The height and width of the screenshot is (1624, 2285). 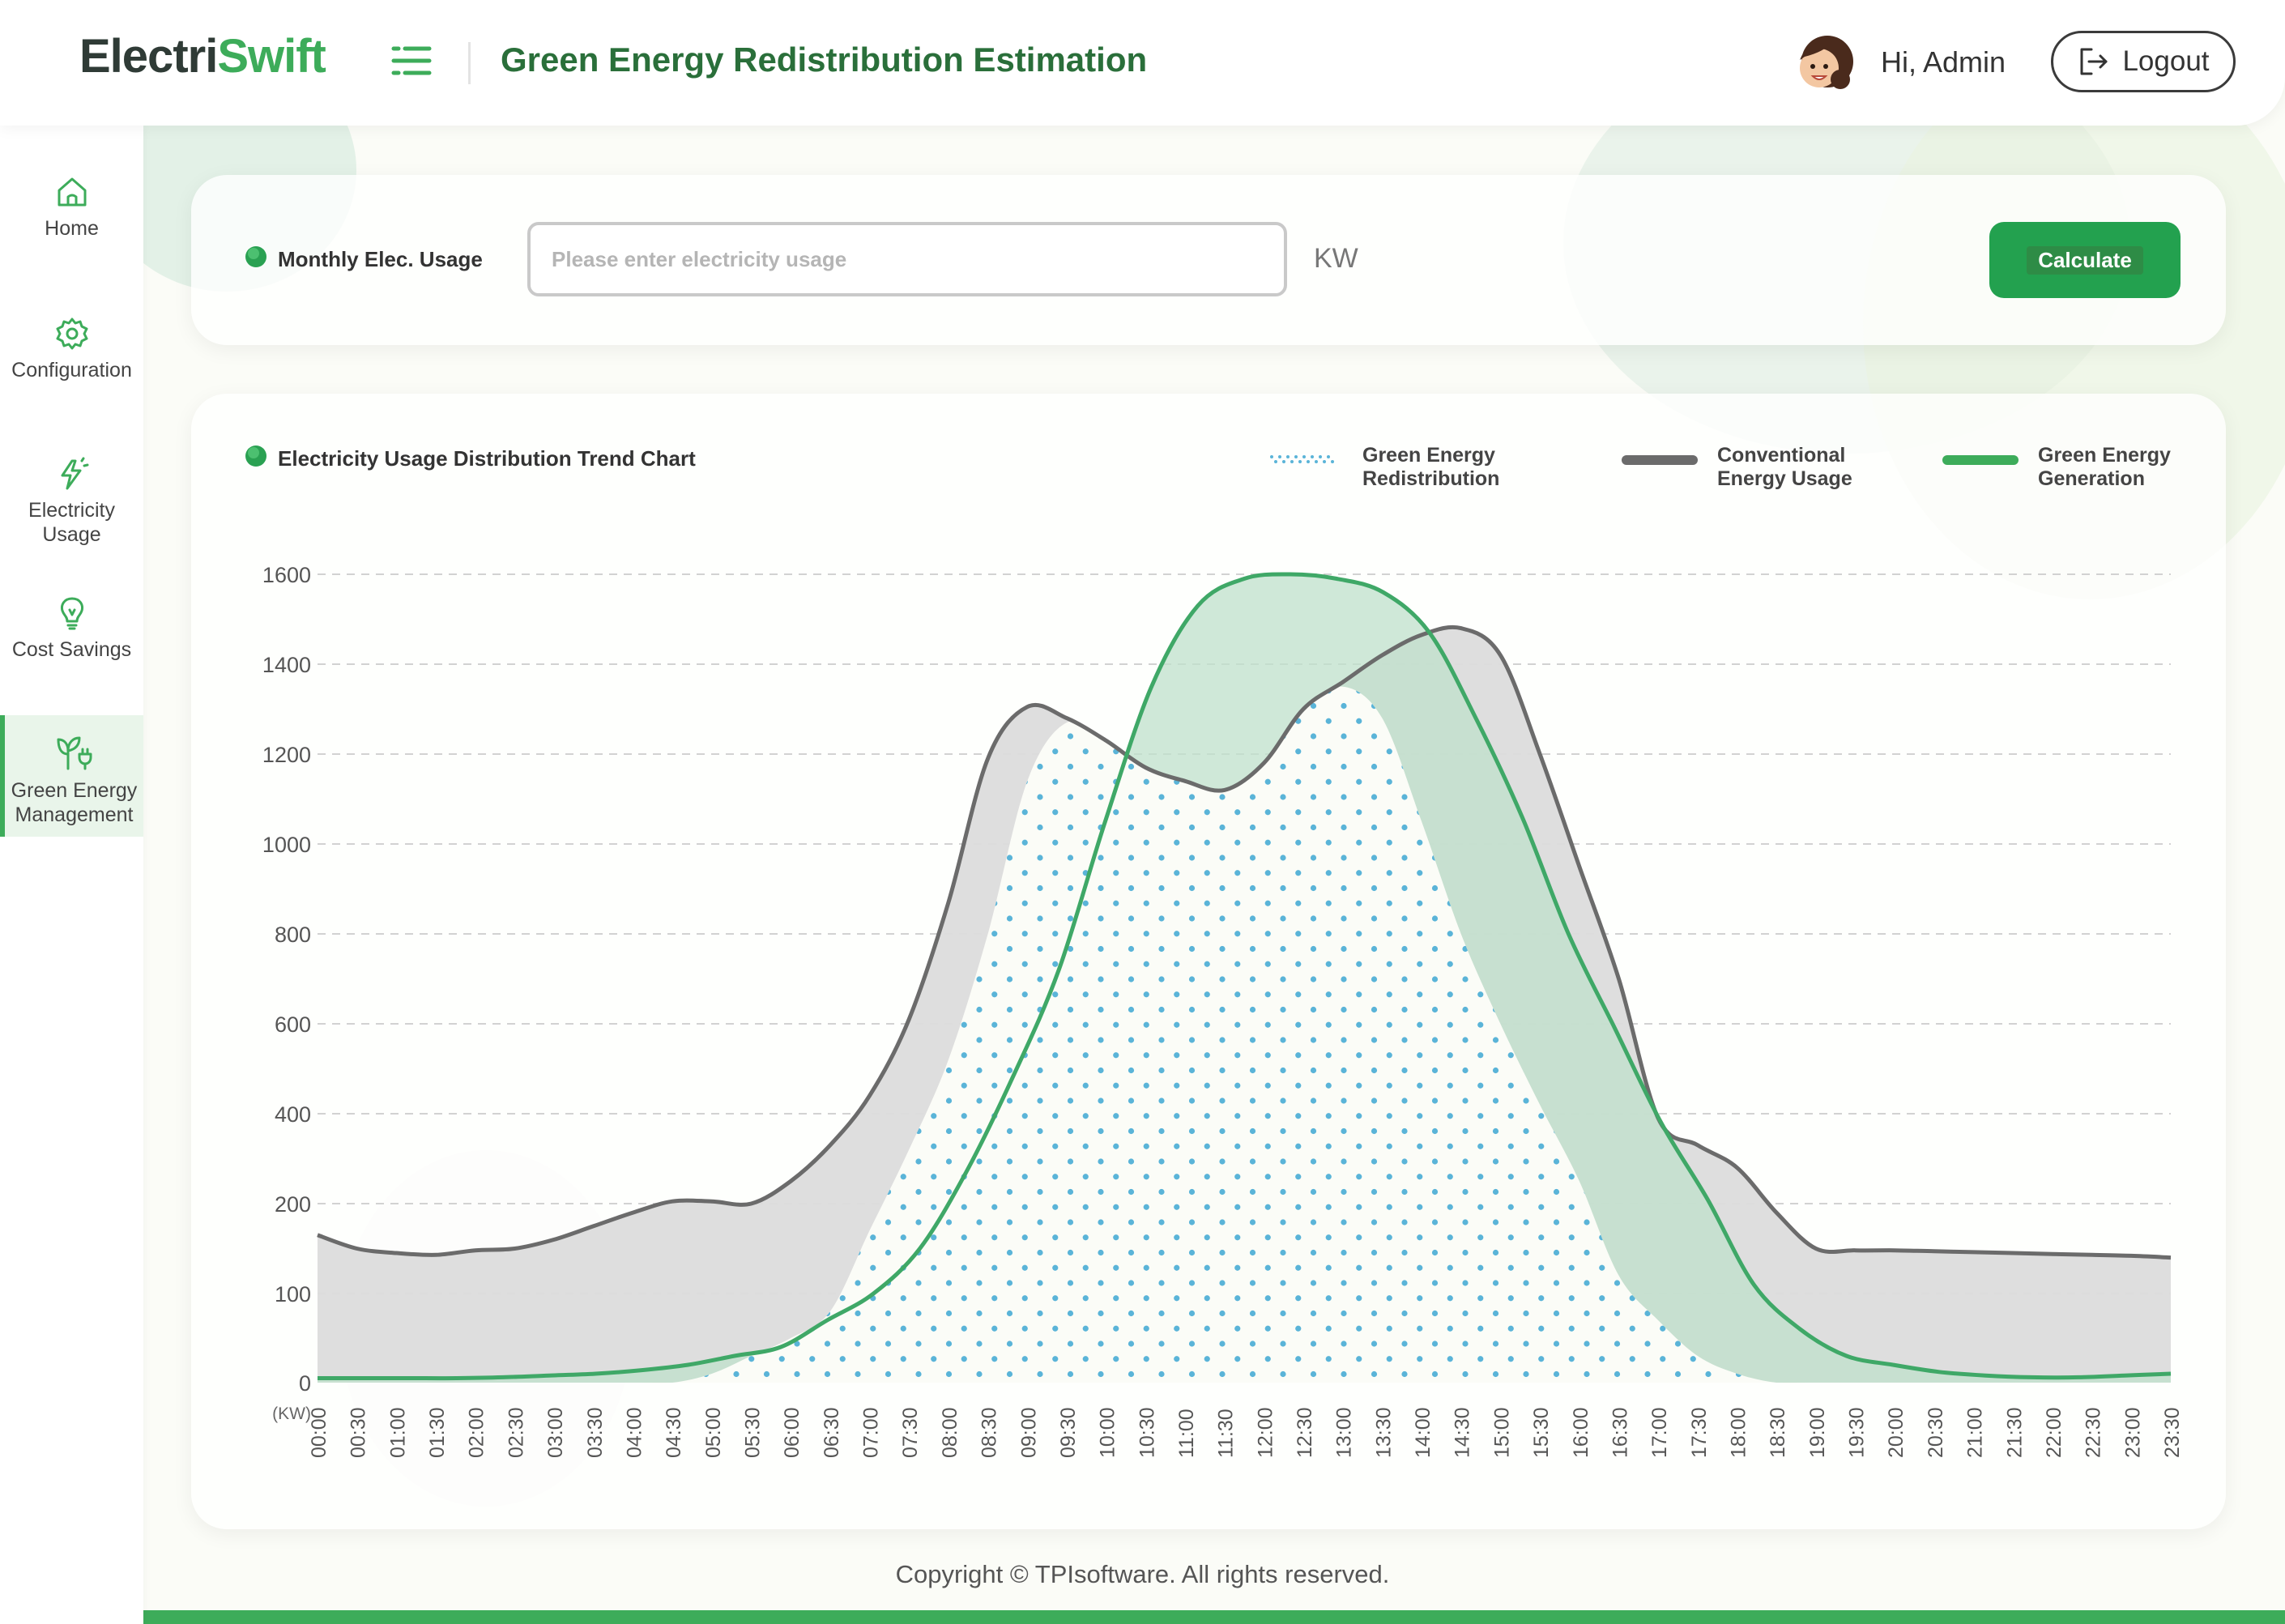 I want to click on sidebar-item-configuration: Configuration, so click(x=71, y=349).